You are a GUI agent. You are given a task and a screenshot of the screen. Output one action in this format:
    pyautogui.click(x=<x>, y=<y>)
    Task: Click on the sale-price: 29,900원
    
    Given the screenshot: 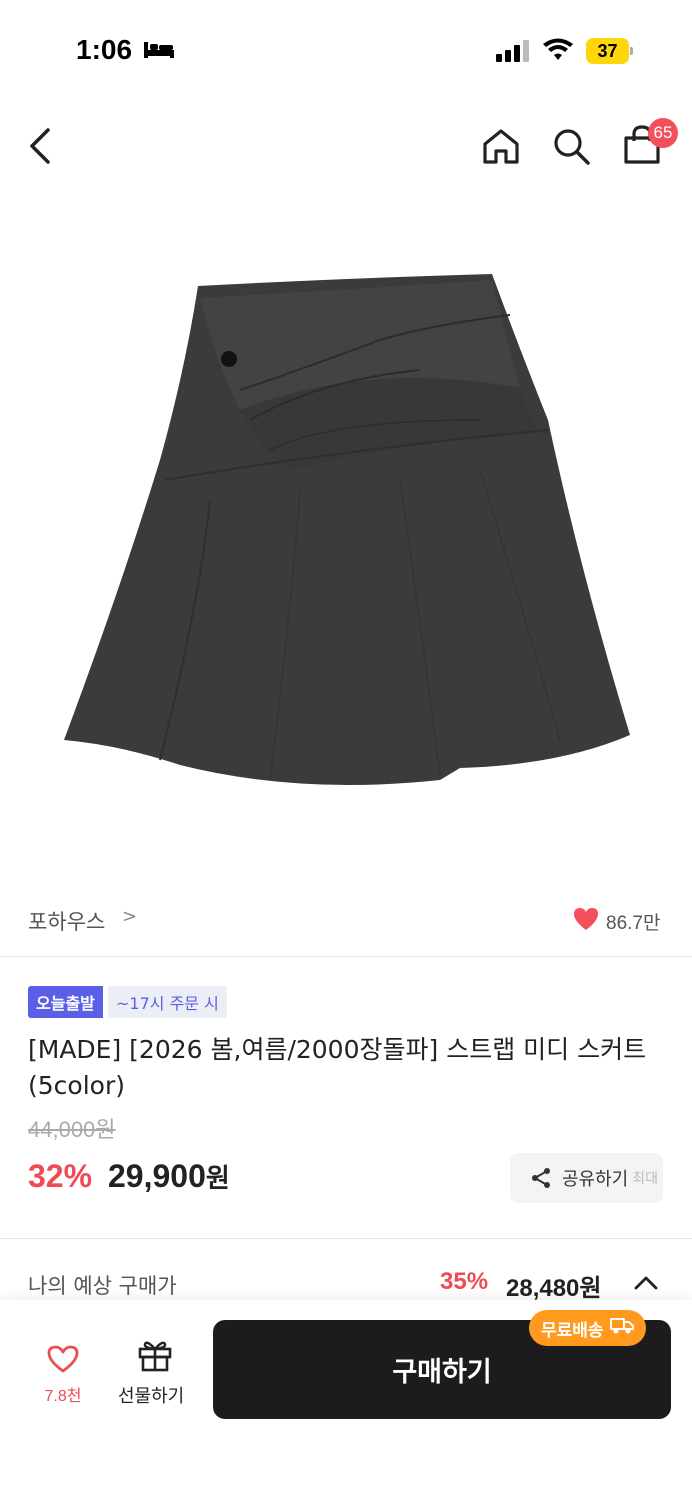 What is the action you would take?
    pyautogui.click(x=169, y=1176)
    